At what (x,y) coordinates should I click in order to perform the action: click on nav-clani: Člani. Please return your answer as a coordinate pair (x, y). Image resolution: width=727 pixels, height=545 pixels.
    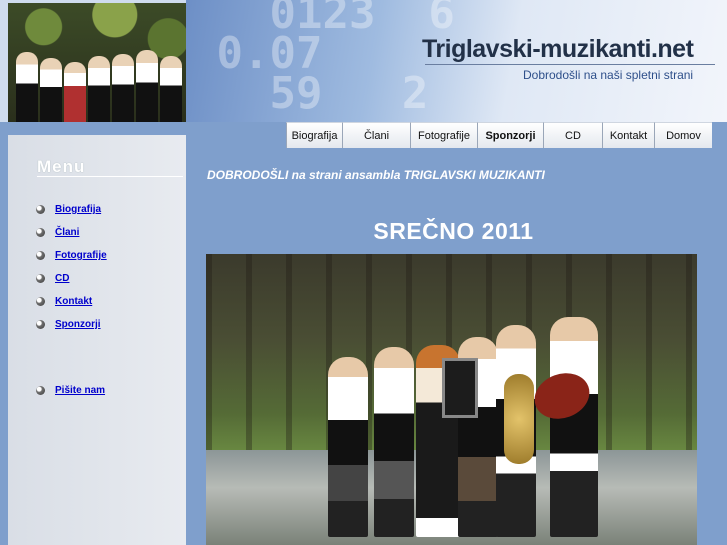
    Looking at the image, I should click on (376, 135).